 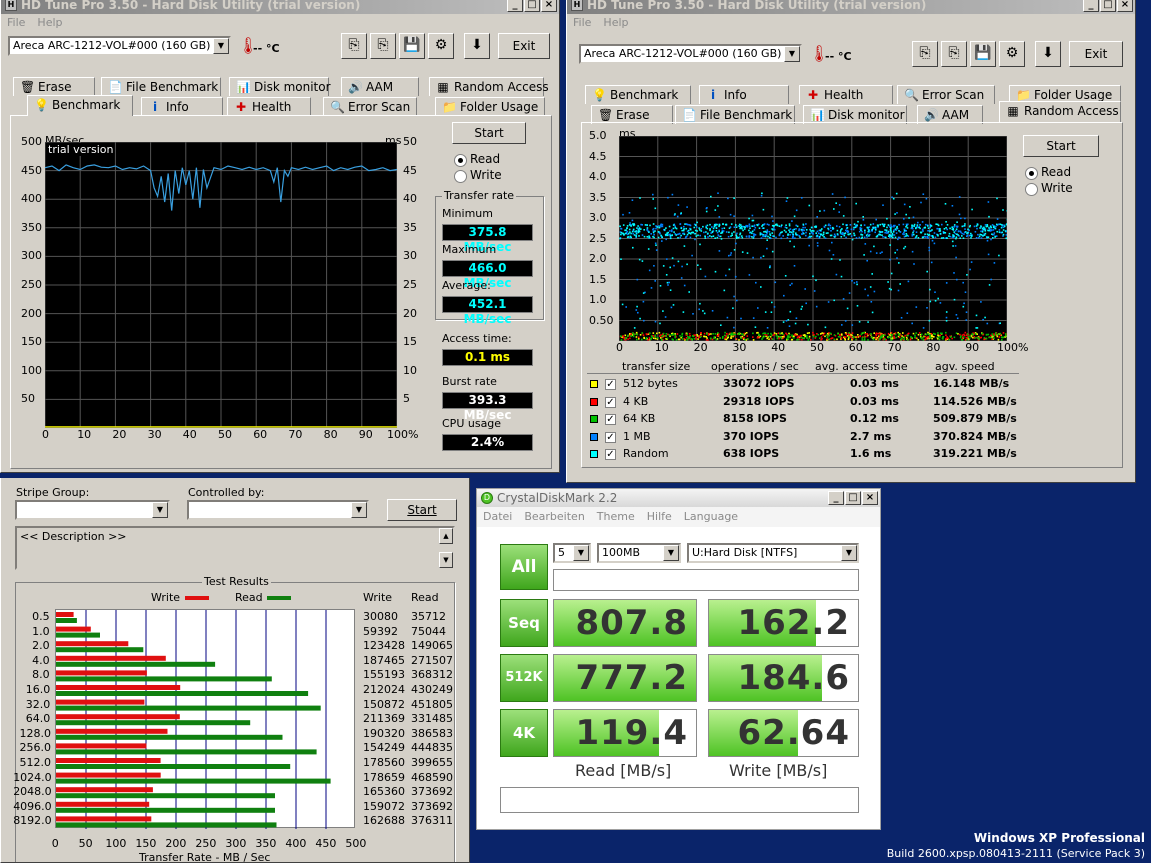 What do you see at coordinates (616, 517) in the screenshot?
I see `menu-theme: Theme` at bounding box center [616, 517].